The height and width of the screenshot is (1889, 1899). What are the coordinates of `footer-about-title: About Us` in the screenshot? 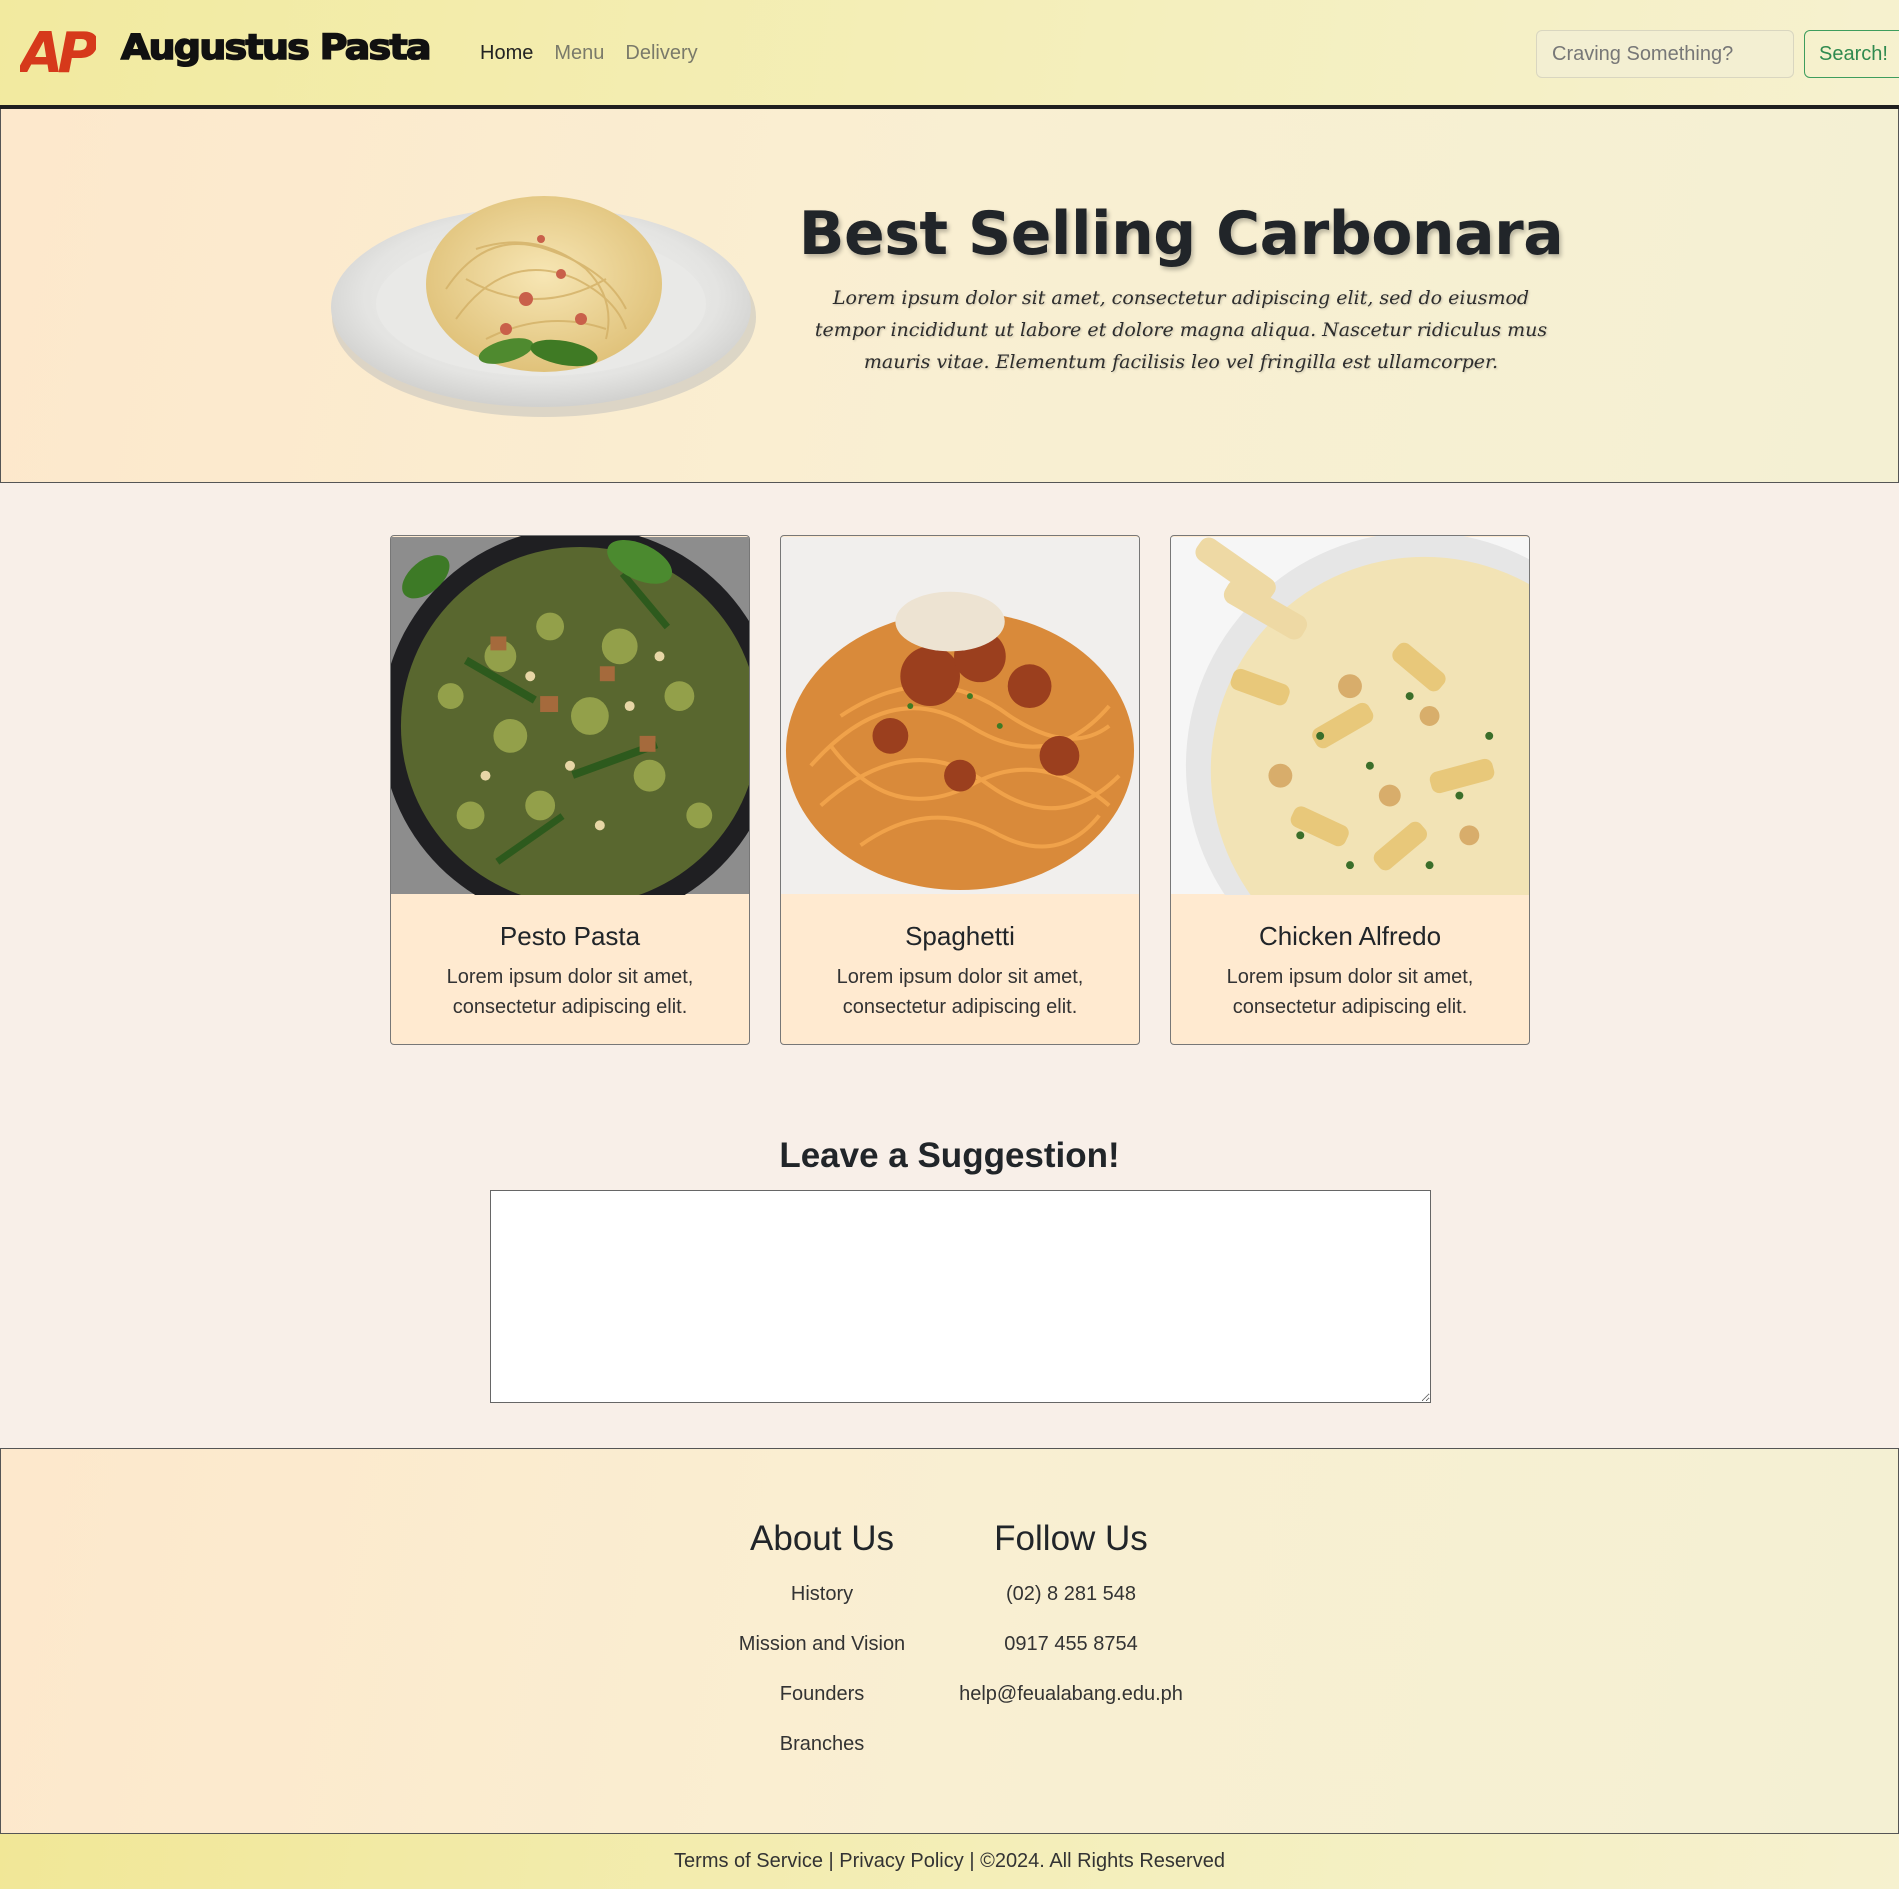 It's located at (822, 1538).